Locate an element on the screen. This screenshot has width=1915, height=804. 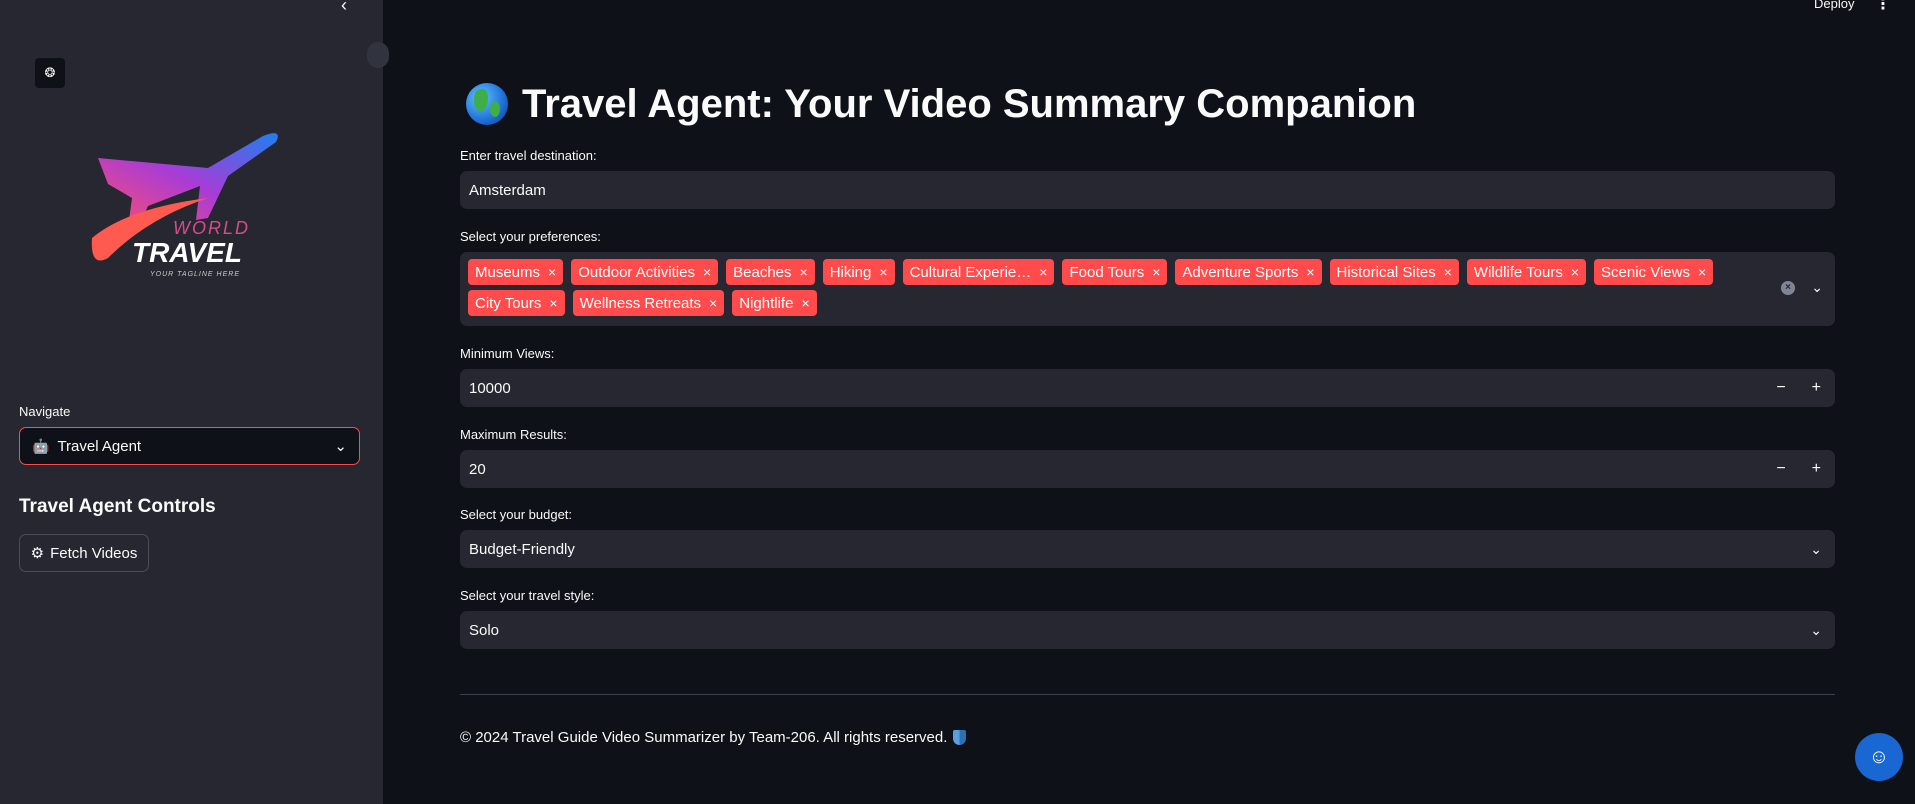
destination-value: Amsterdam is located at coordinates (507, 190).